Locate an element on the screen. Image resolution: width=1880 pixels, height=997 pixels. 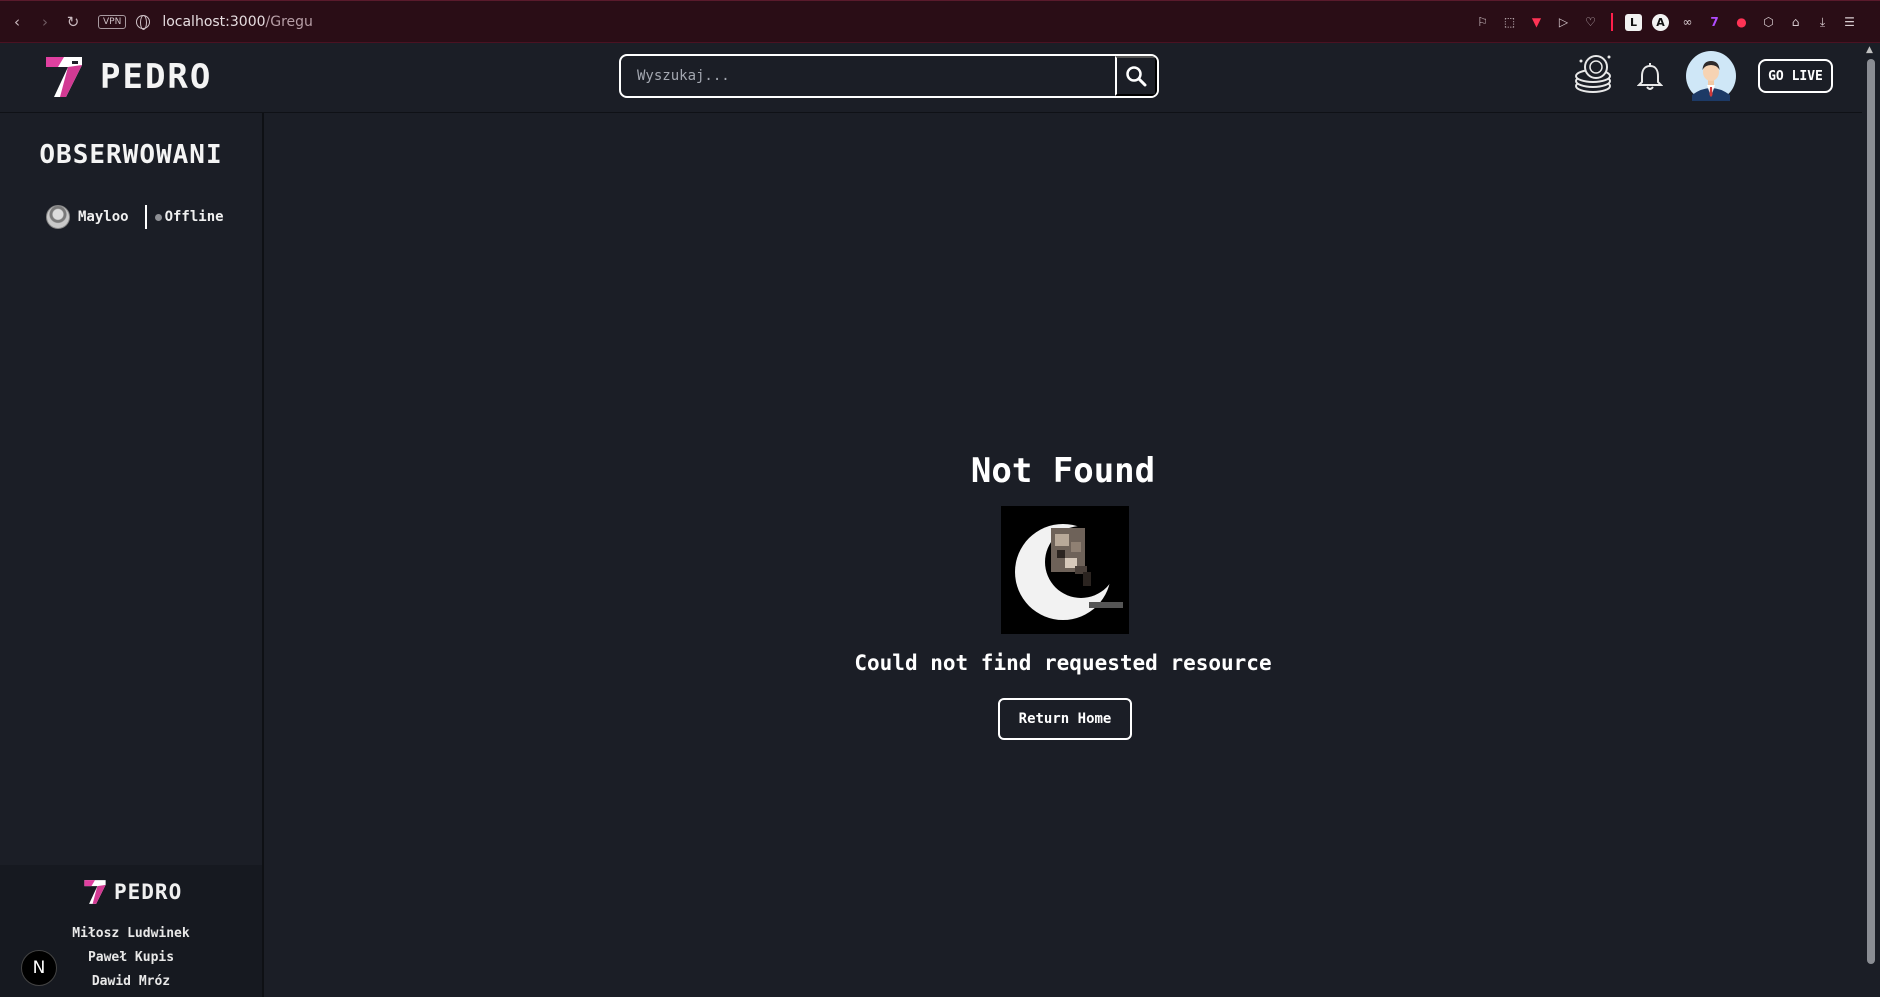
toolbar-divider is located at coordinates (1612, 22).